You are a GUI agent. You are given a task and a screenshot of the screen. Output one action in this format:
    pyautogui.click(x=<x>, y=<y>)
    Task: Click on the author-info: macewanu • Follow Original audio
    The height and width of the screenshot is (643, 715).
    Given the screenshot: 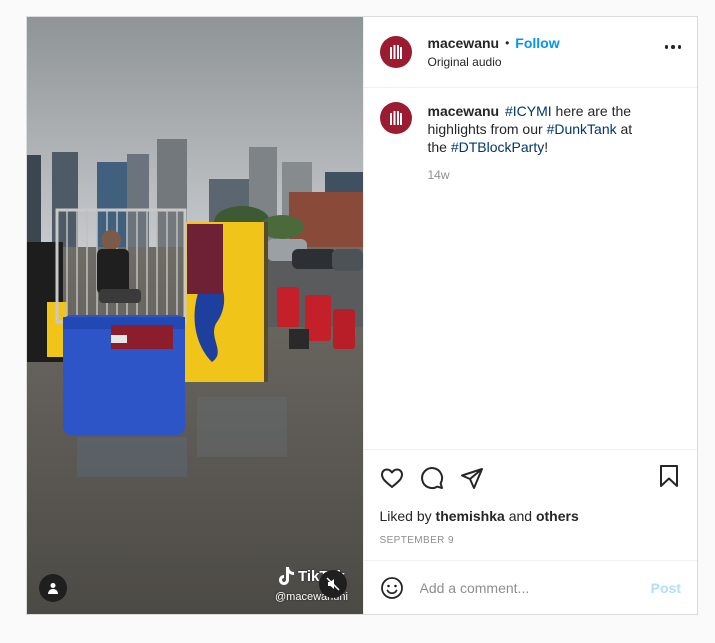 What is the action you would take?
    pyautogui.click(x=494, y=52)
    